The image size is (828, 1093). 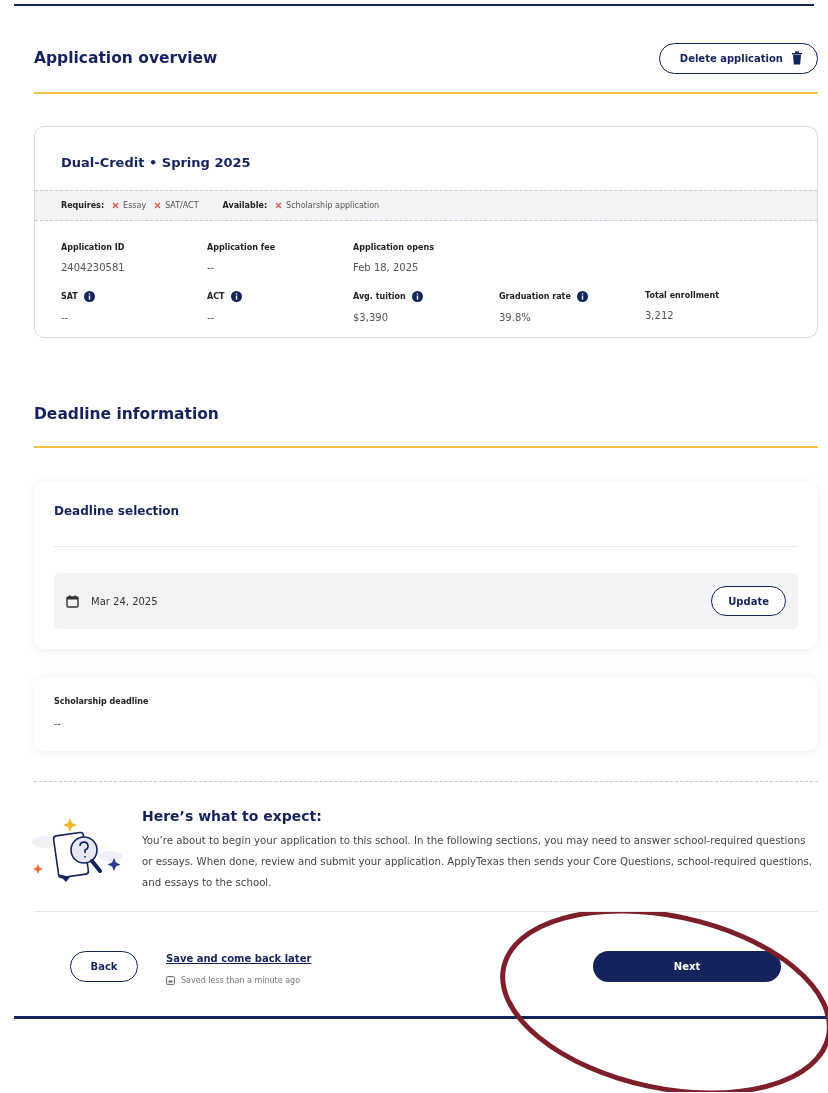 I want to click on fact-label: SAT, so click(x=69, y=296).